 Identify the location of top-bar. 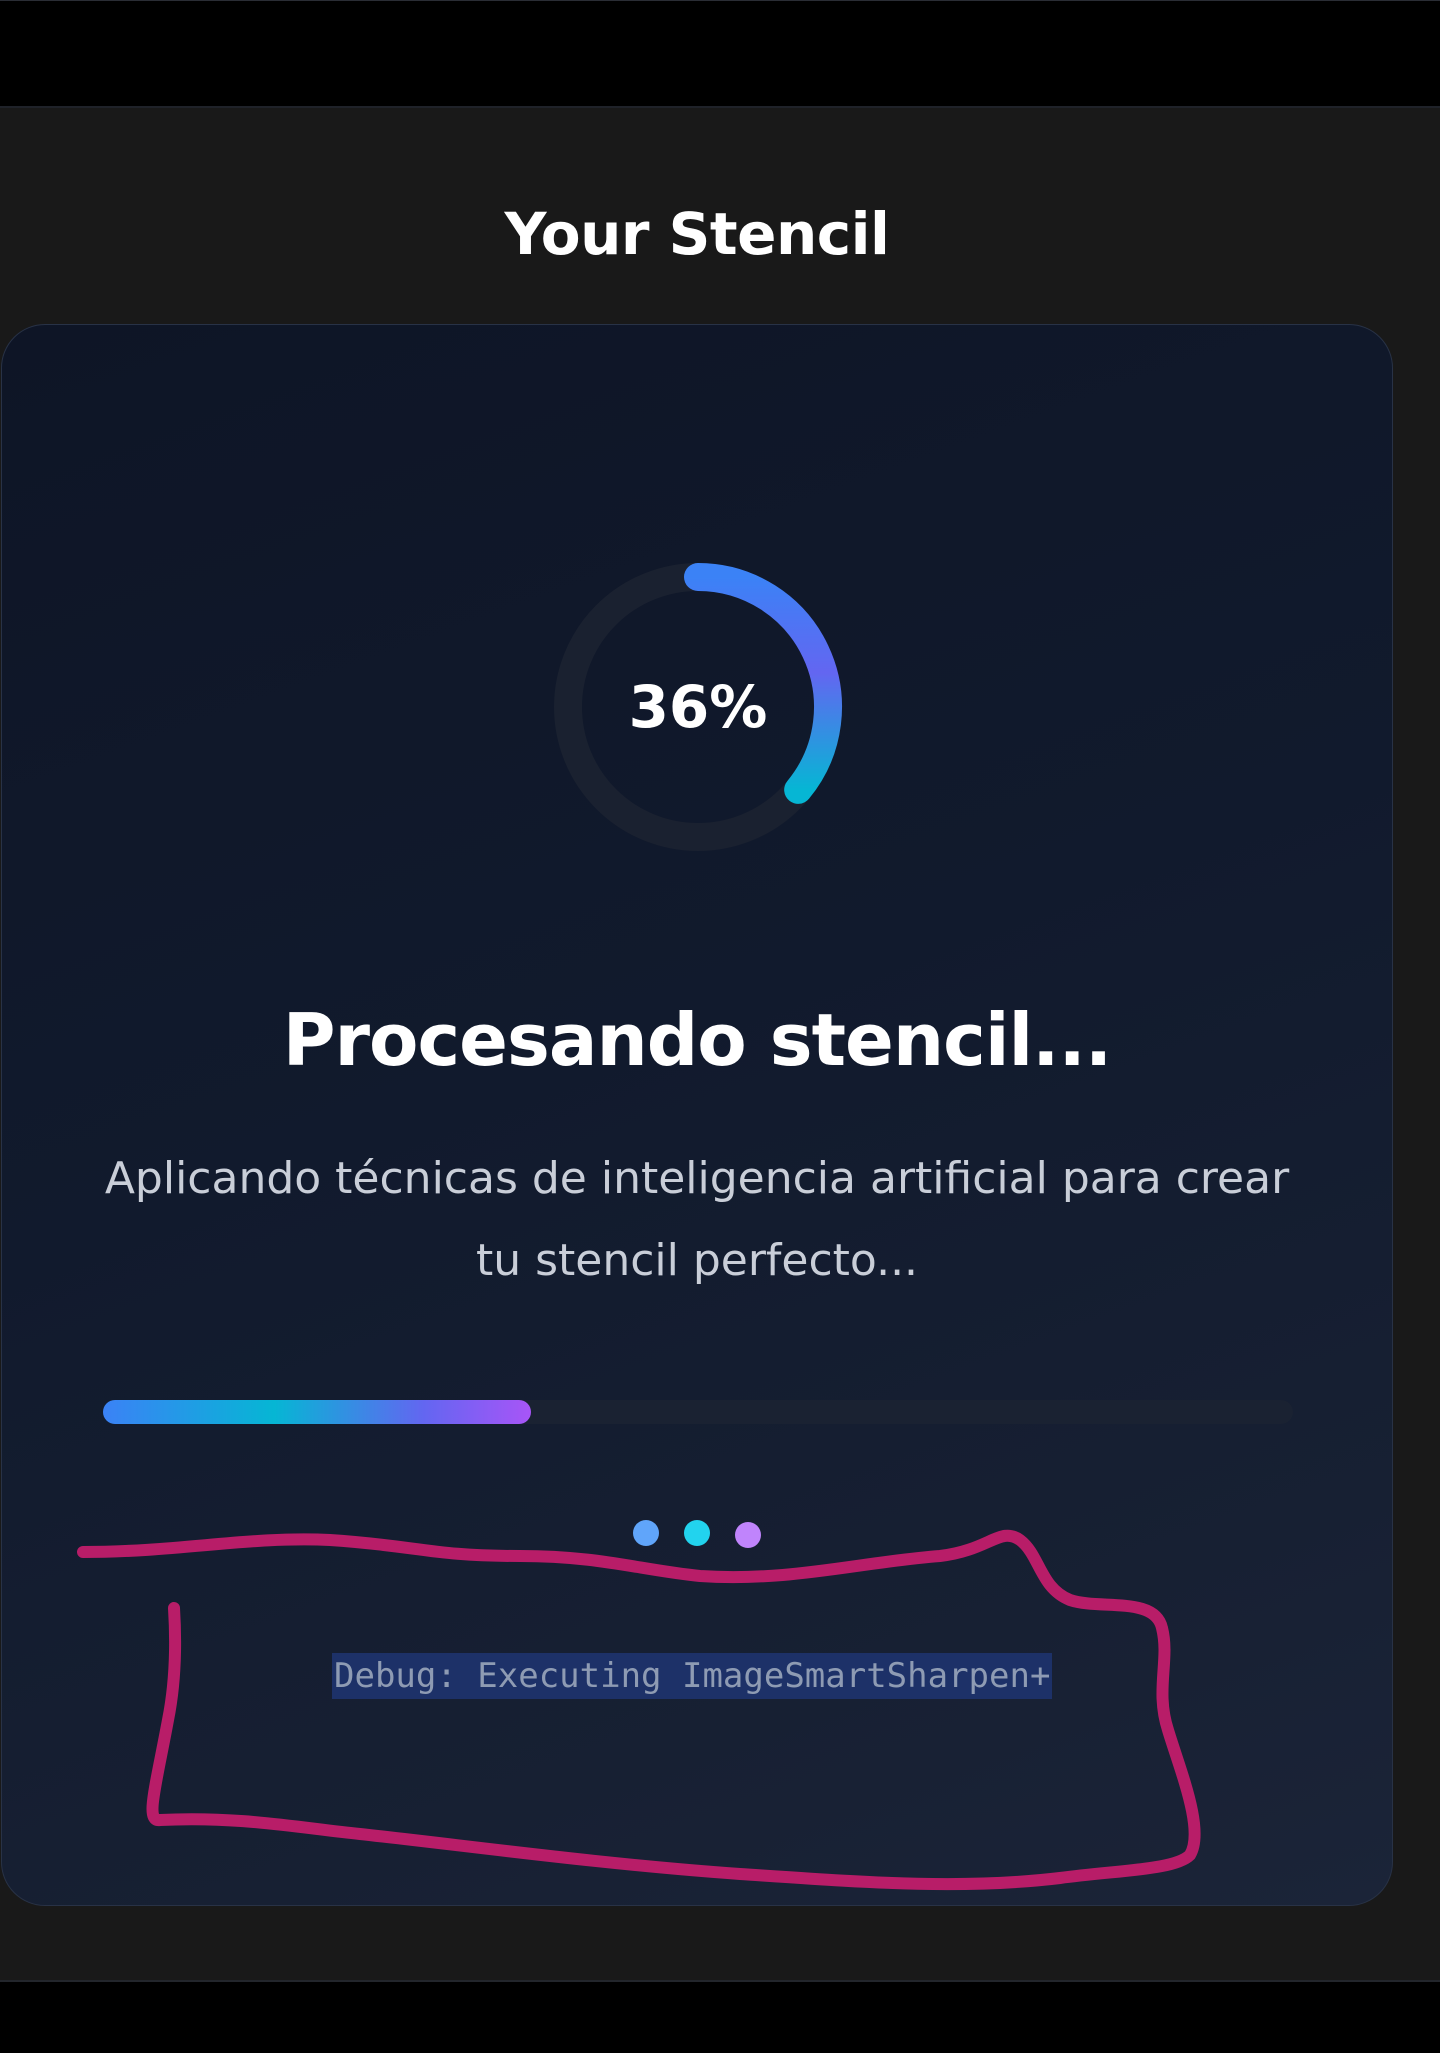
(720, 54).